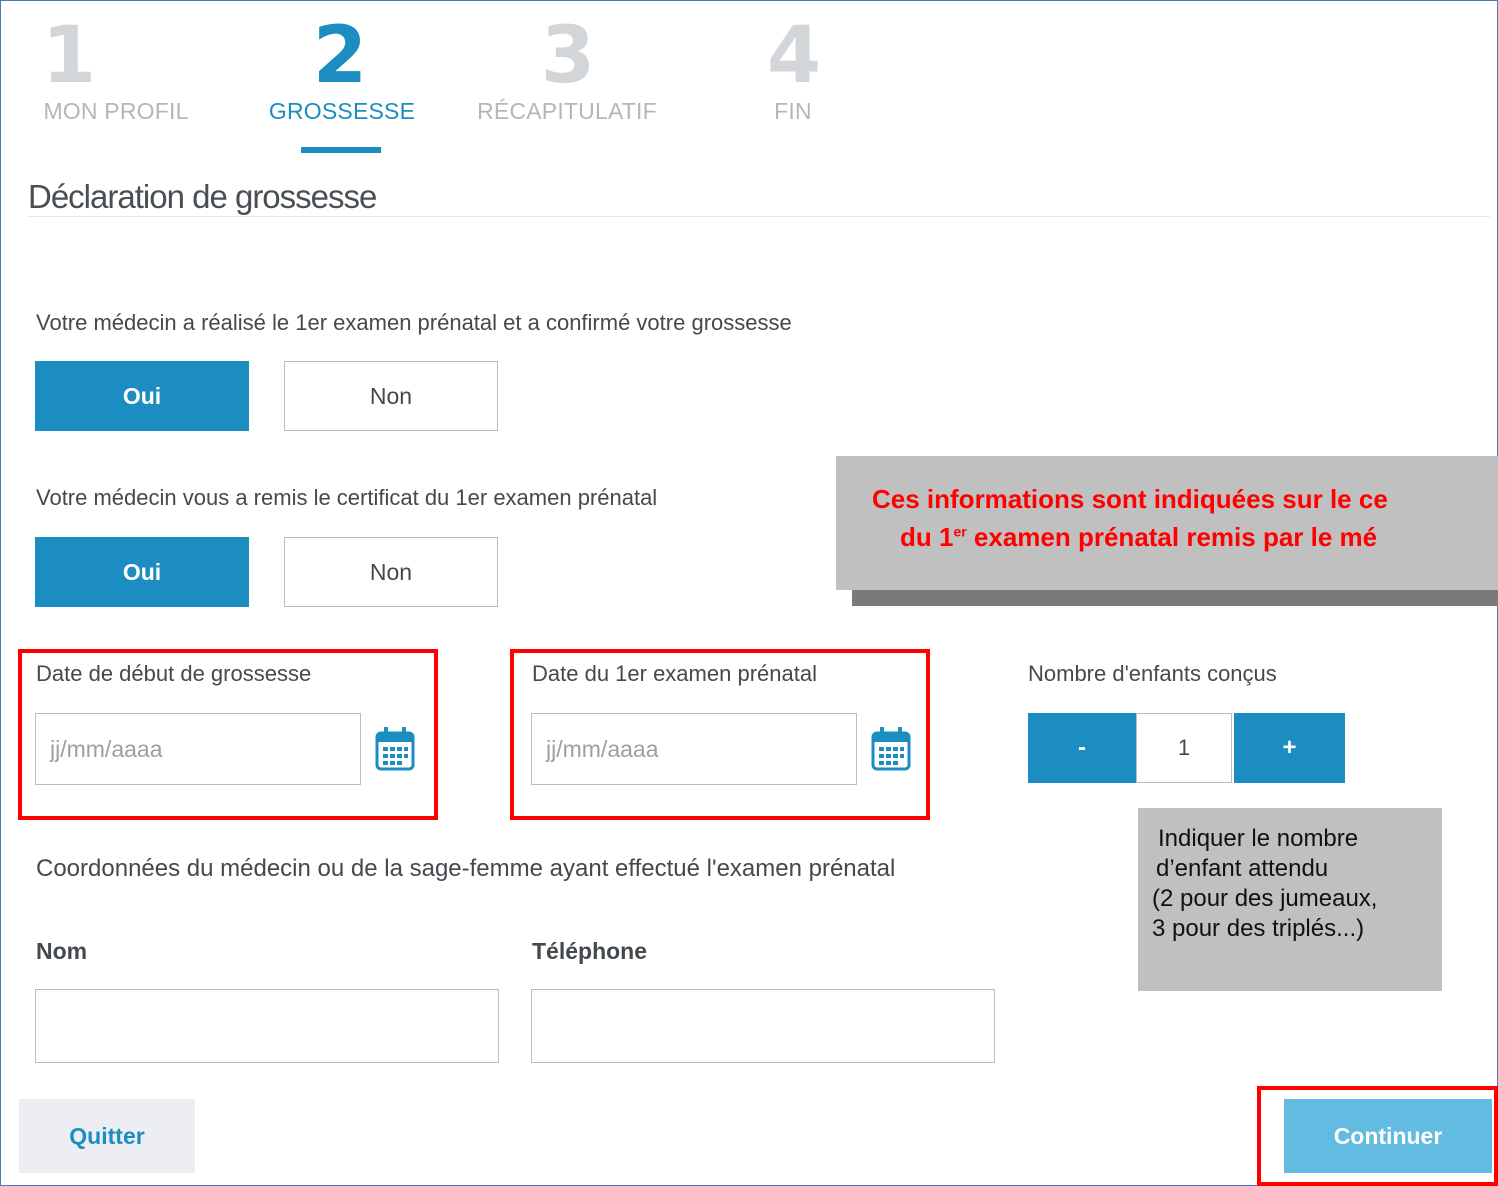 The width and height of the screenshot is (1498, 1186). Describe the element at coordinates (1242, 868) in the screenshot. I see `note-line: d’enfant attendu` at that location.